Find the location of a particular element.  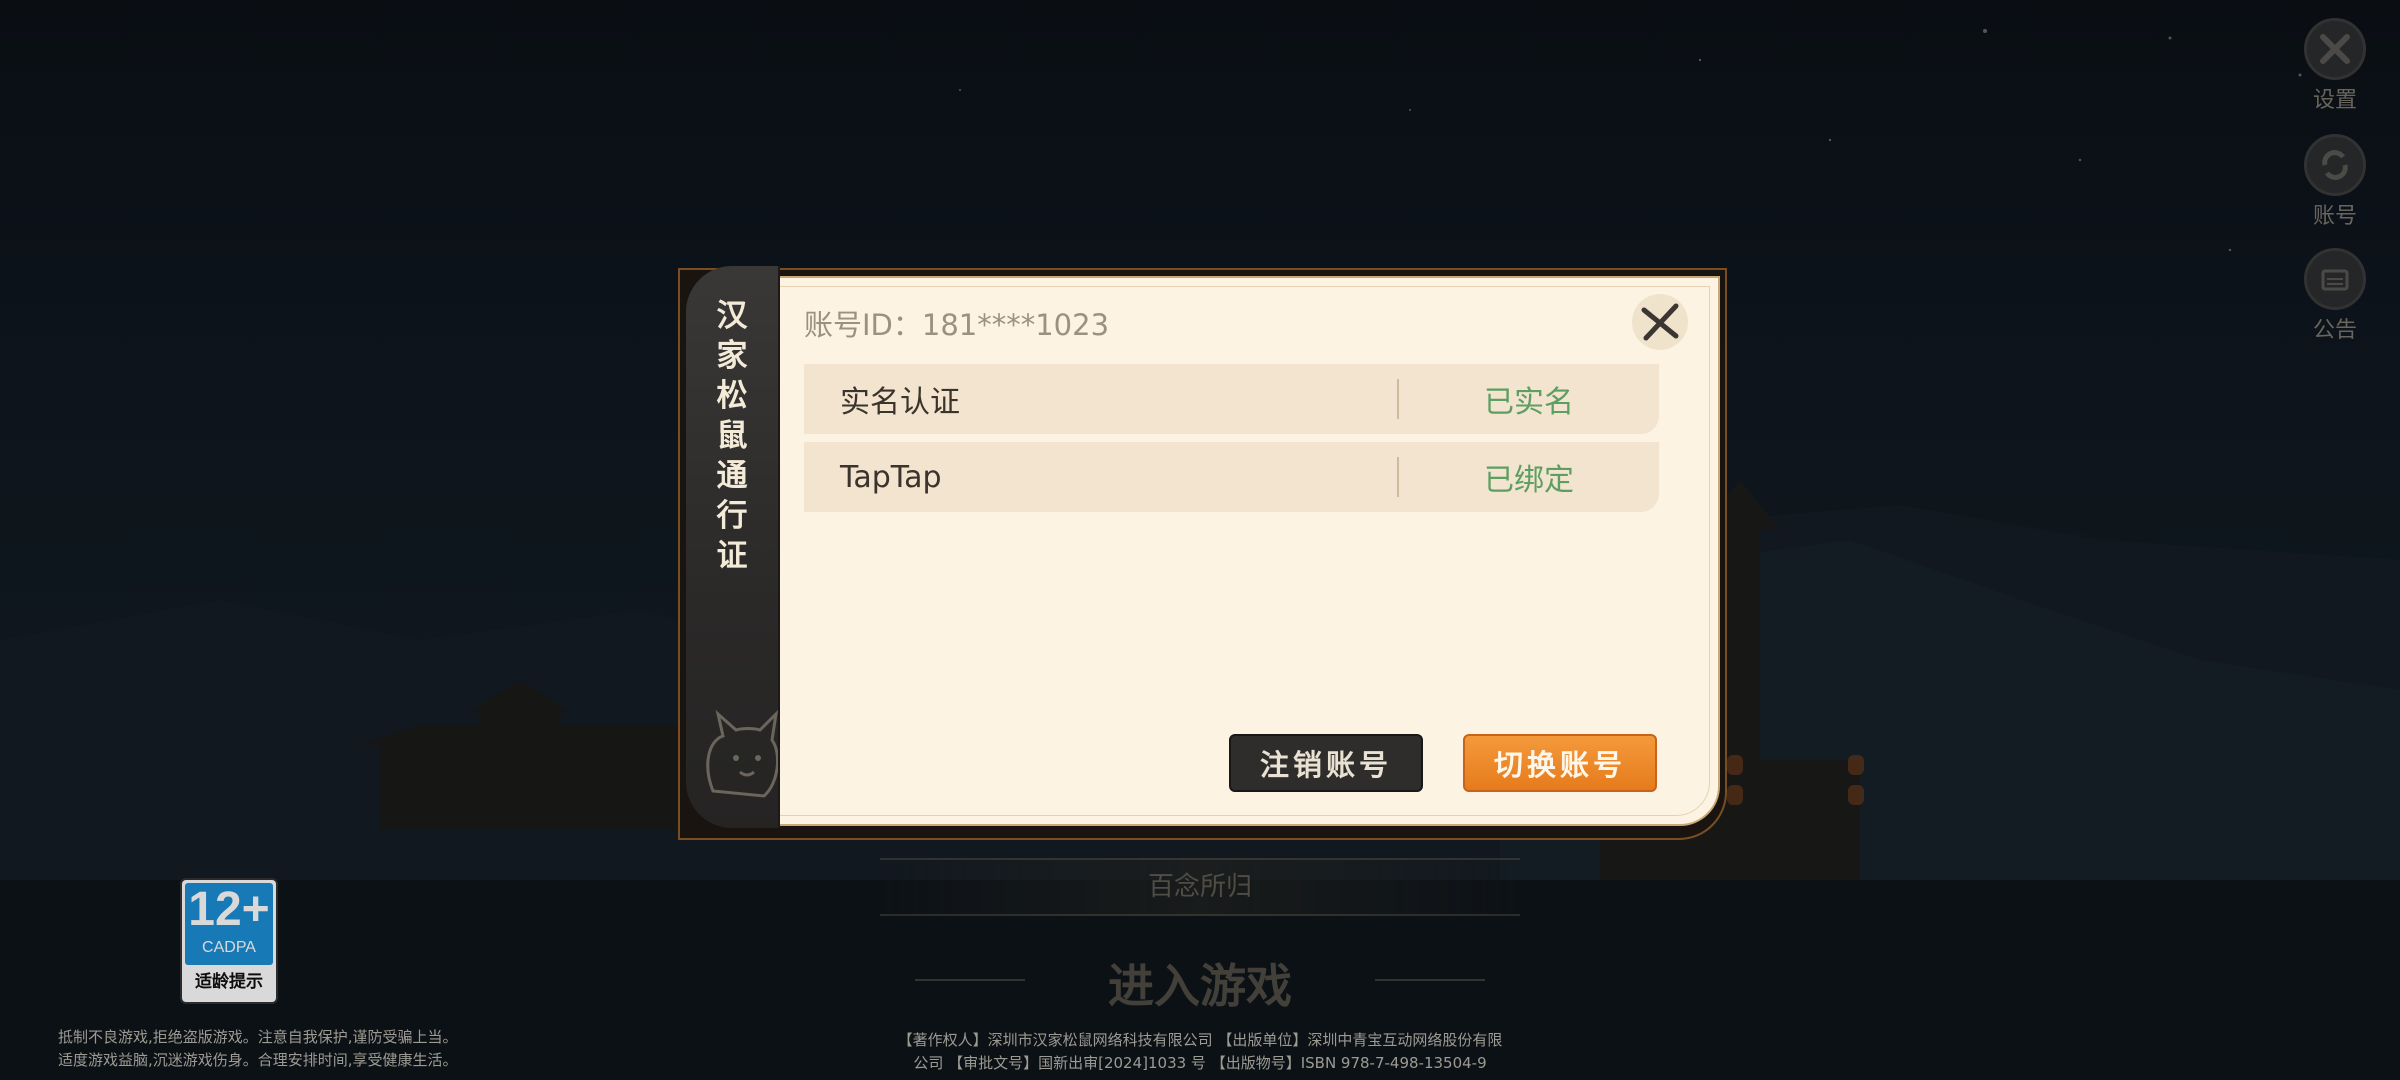

list-item-taptap: TapTap 已绑定 is located at coordinates (1231, 477).